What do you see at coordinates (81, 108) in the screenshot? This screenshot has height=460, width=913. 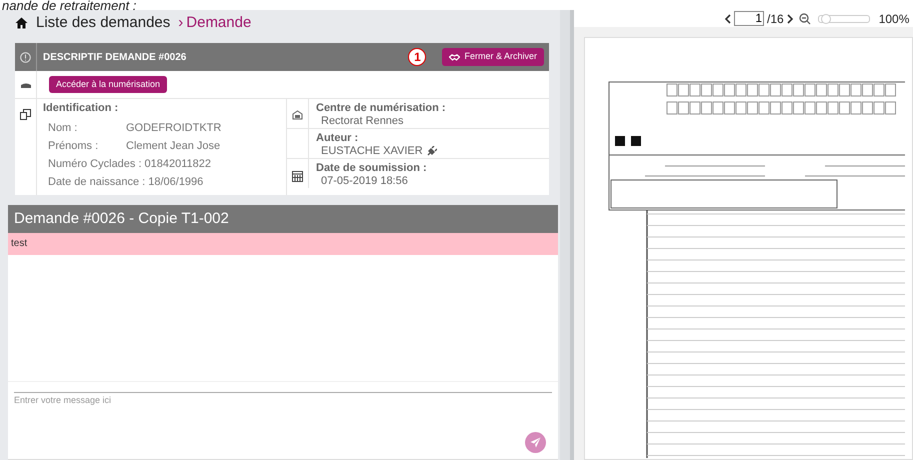 I see `section-heading: Identification :` at bounding box center [81, 108].